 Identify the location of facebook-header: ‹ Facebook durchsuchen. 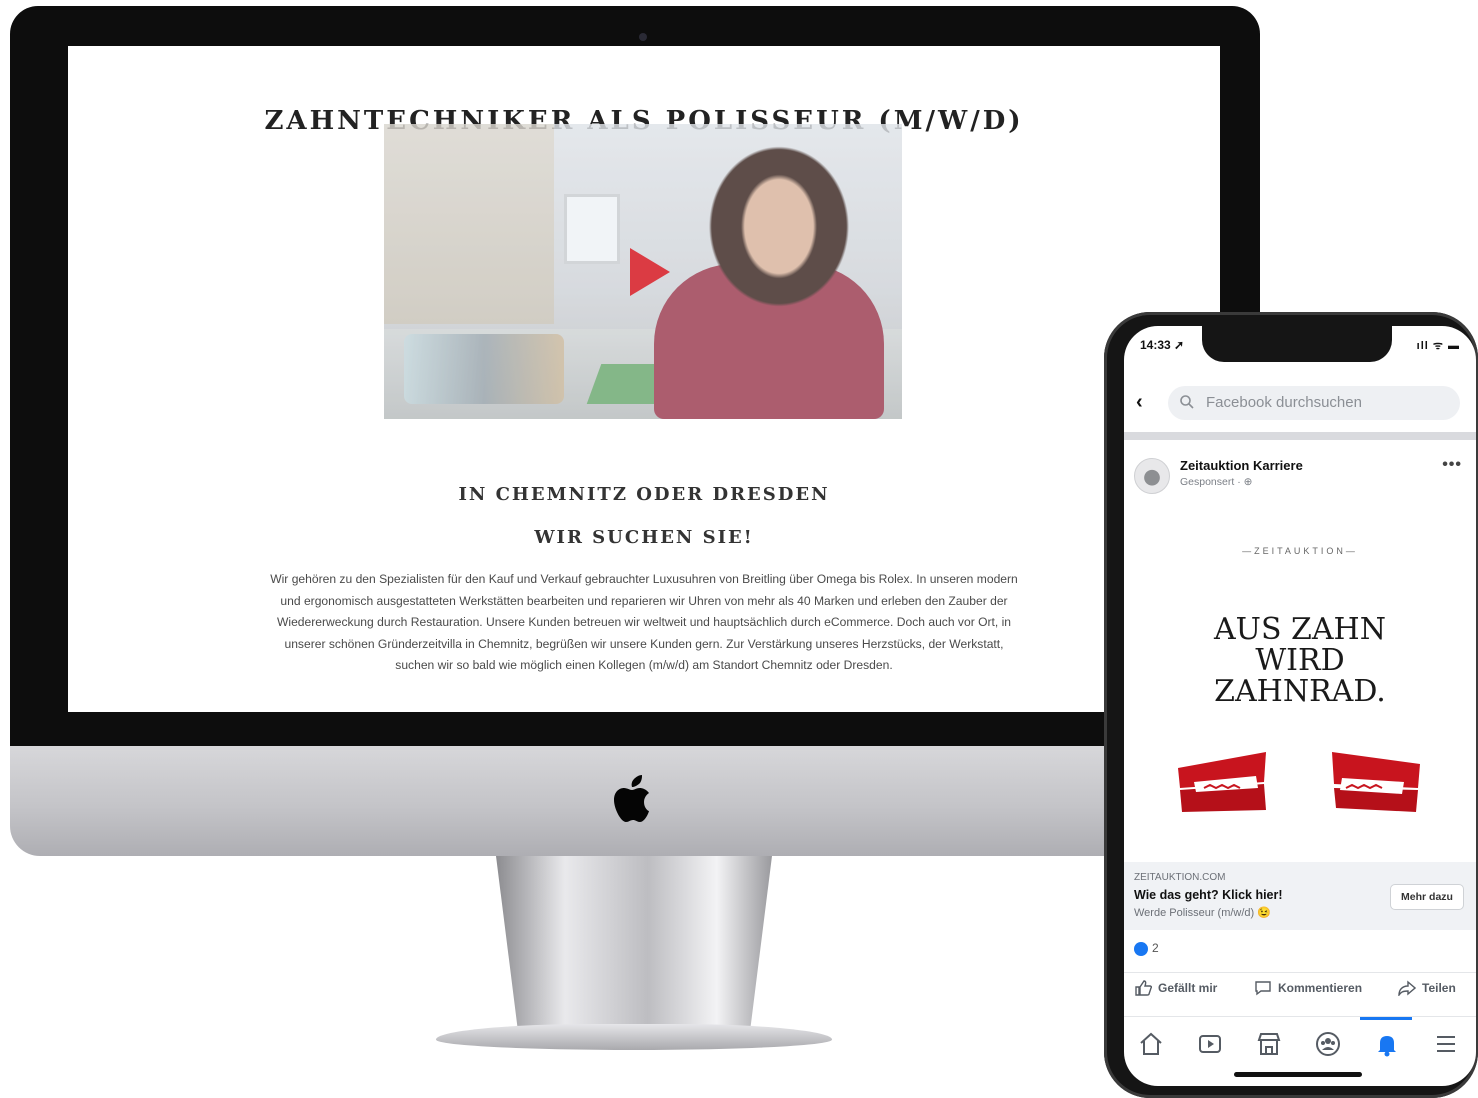
(1300, 403).